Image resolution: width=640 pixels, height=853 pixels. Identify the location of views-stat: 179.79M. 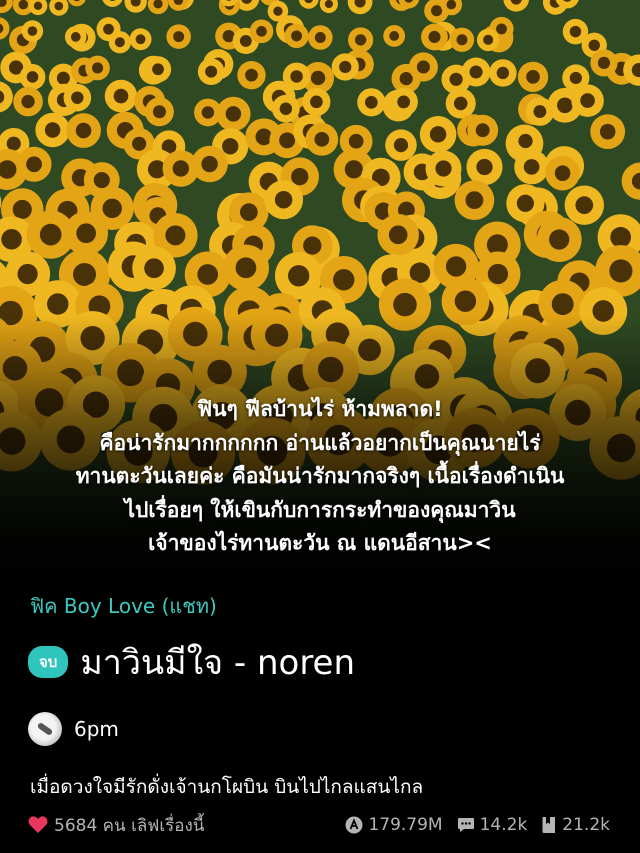
(394, 825).